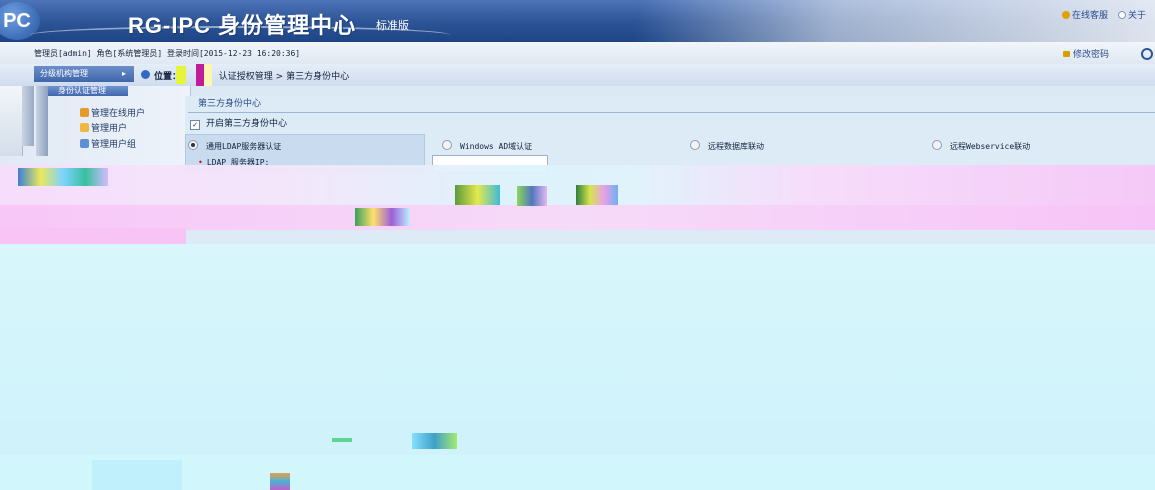 This screenshot has height=490, width=1155. I want to click on option-label: Windows AD域认证, so click(496, 146).